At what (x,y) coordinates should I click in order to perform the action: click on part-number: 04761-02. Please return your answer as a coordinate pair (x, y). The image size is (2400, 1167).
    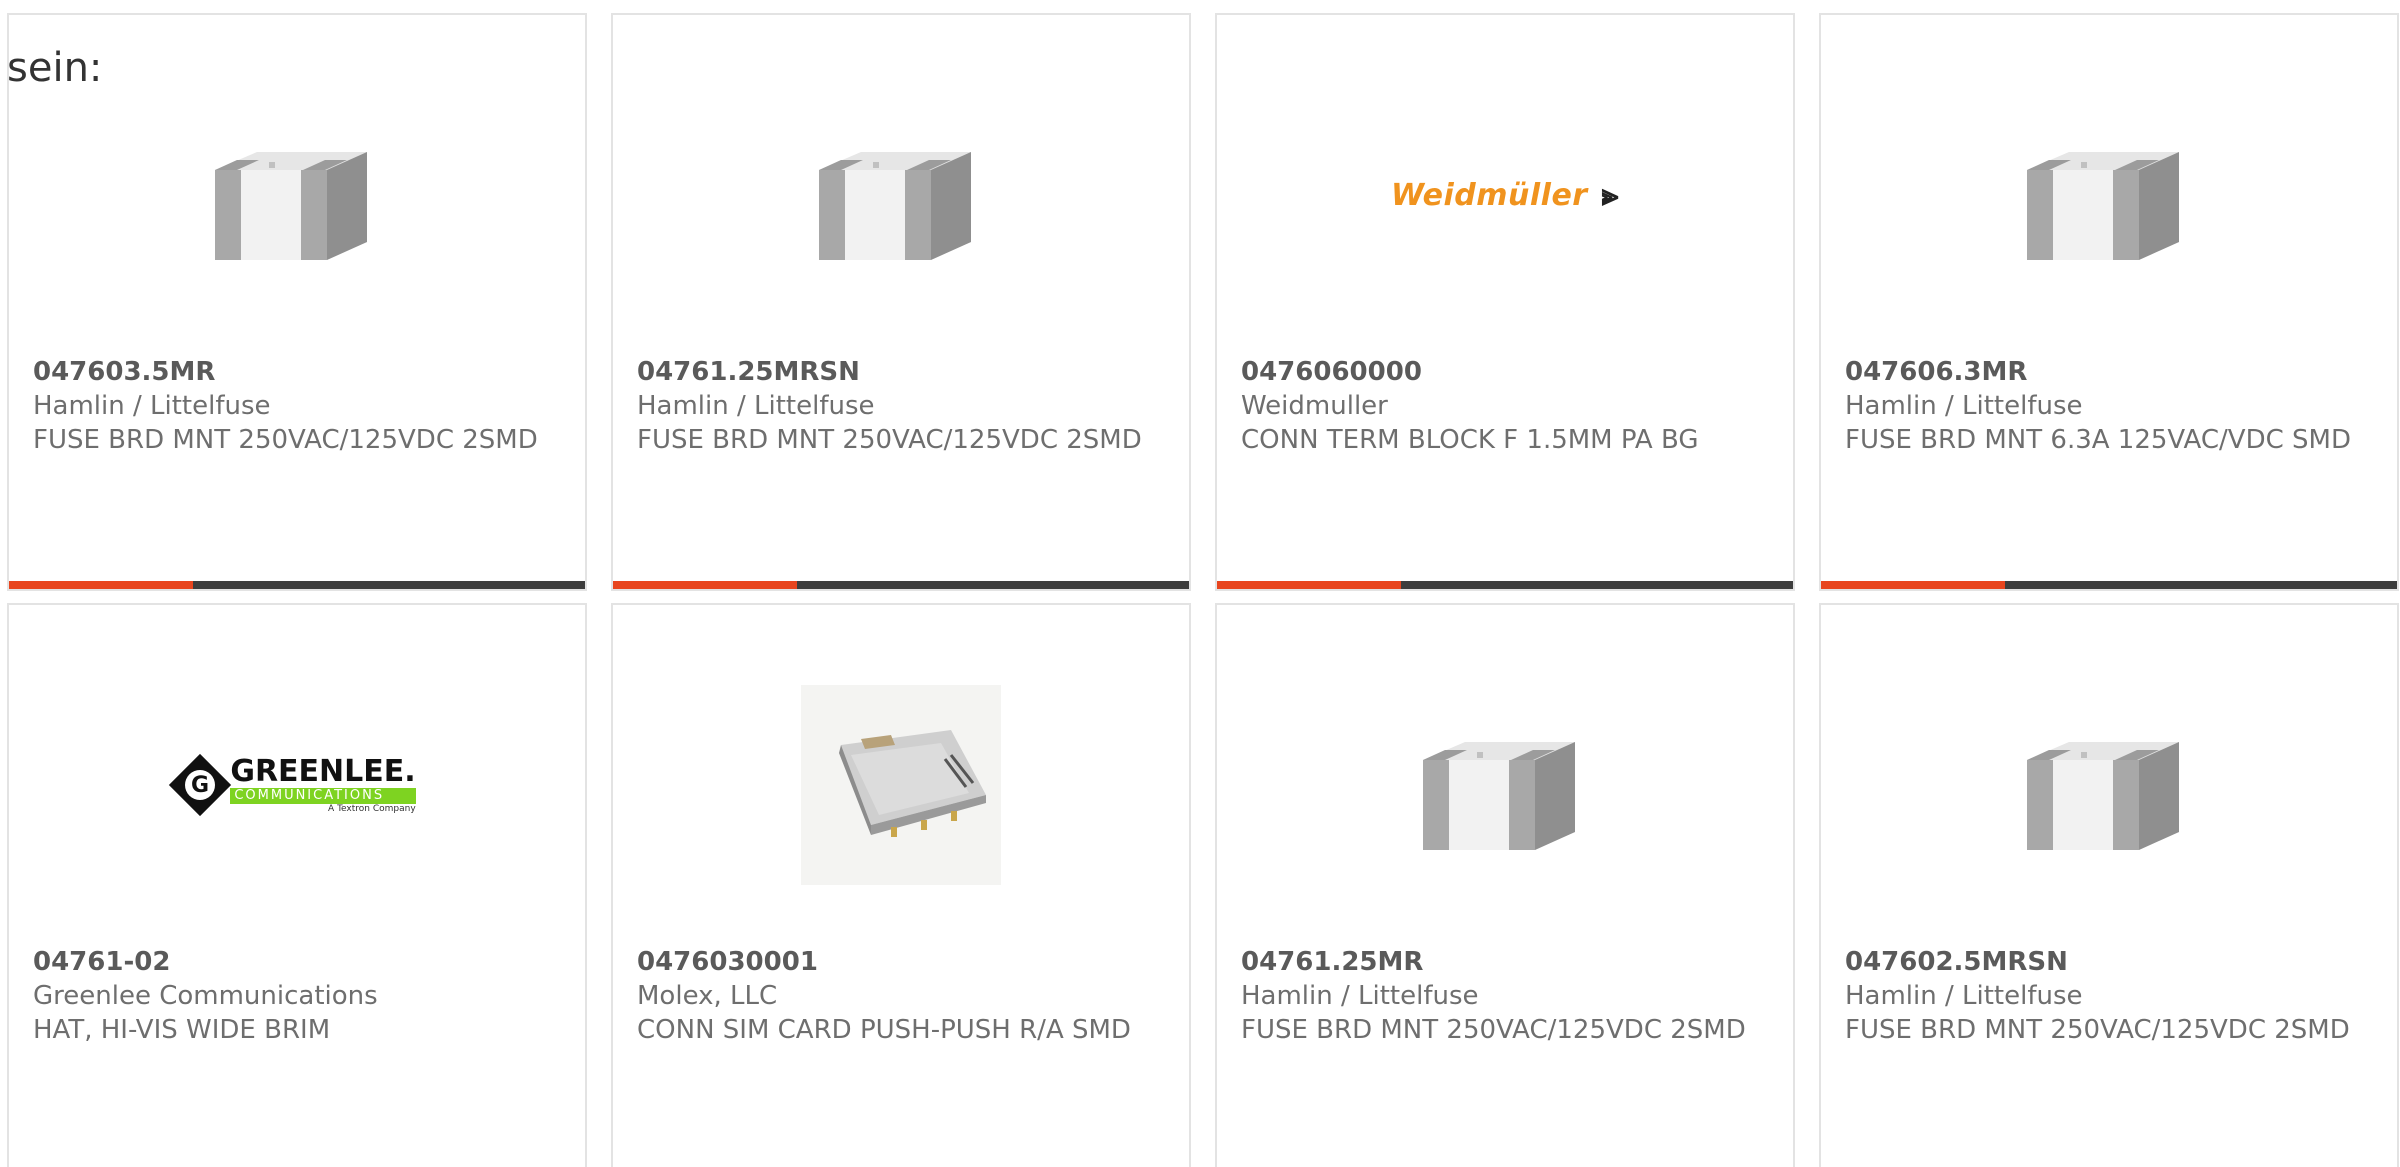
    Looking at the image, I should click on (297, 962).